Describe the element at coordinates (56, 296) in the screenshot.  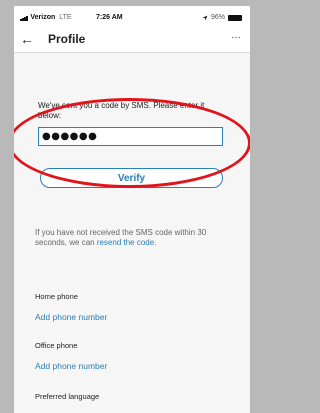
I see `home-phone-label: Home phone` at that location.